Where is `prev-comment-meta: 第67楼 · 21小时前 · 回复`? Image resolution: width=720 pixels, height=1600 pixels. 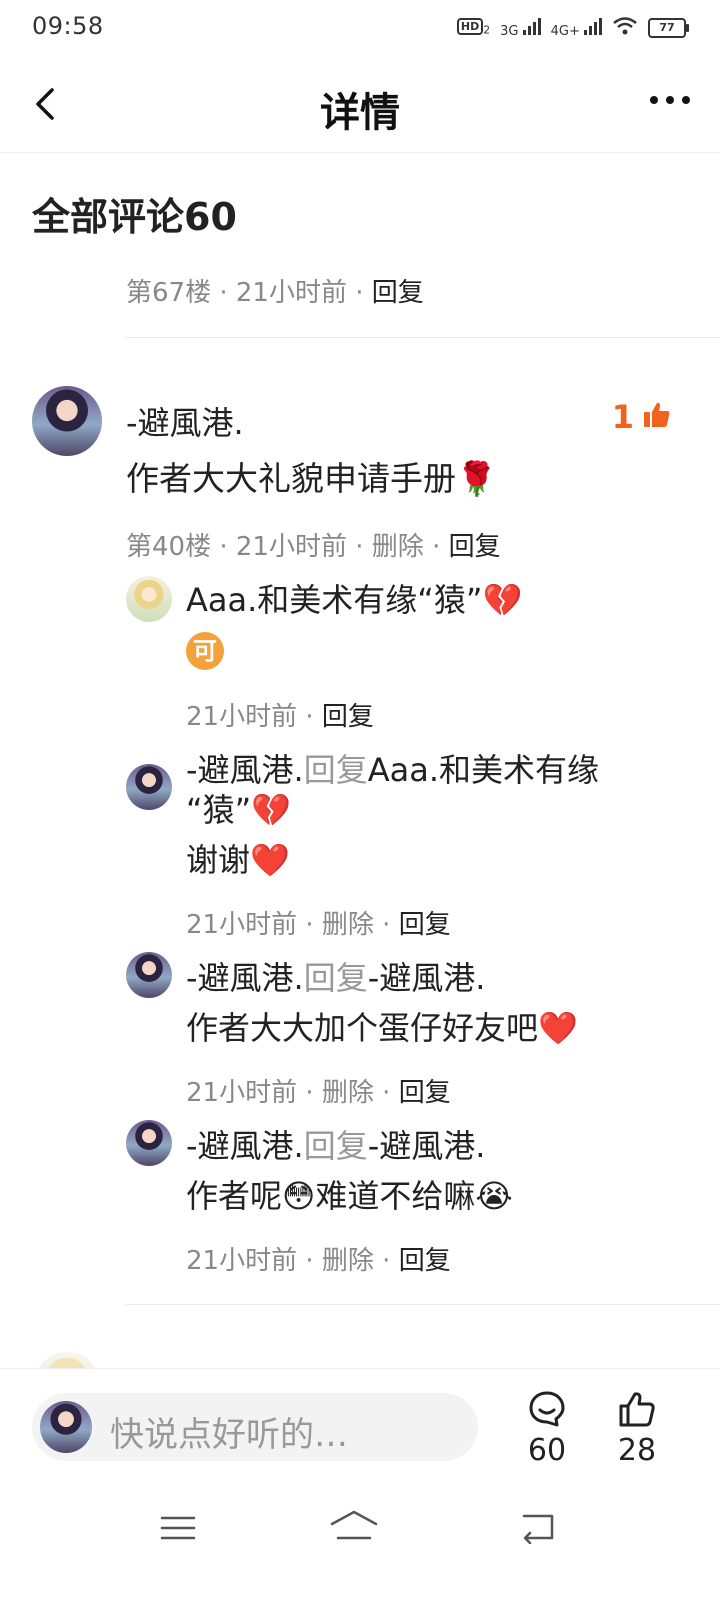
prev-comment-meta: 第67楼 · 21小时前 · 回复 is located at coordinates (275, 293).